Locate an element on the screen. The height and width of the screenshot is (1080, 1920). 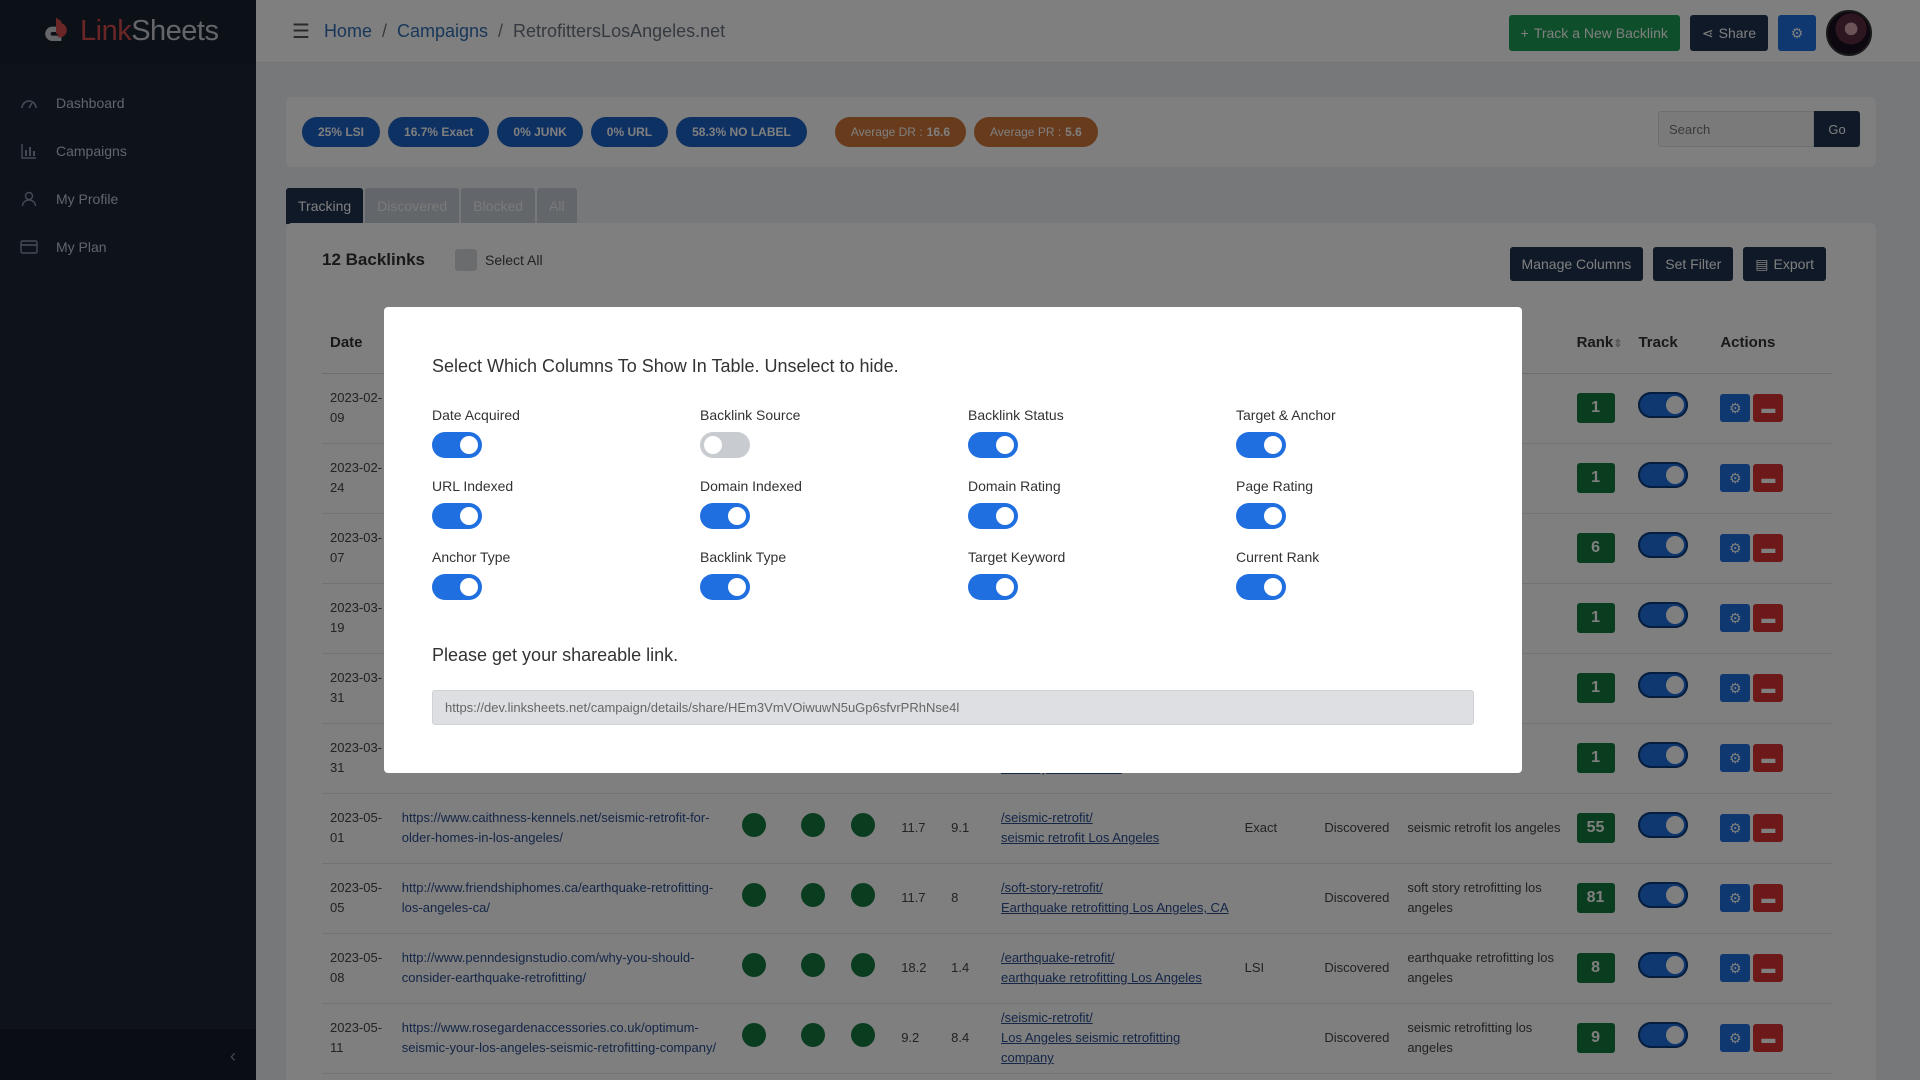
column-option: Domain Rating is located at coordinates (1102, 503).